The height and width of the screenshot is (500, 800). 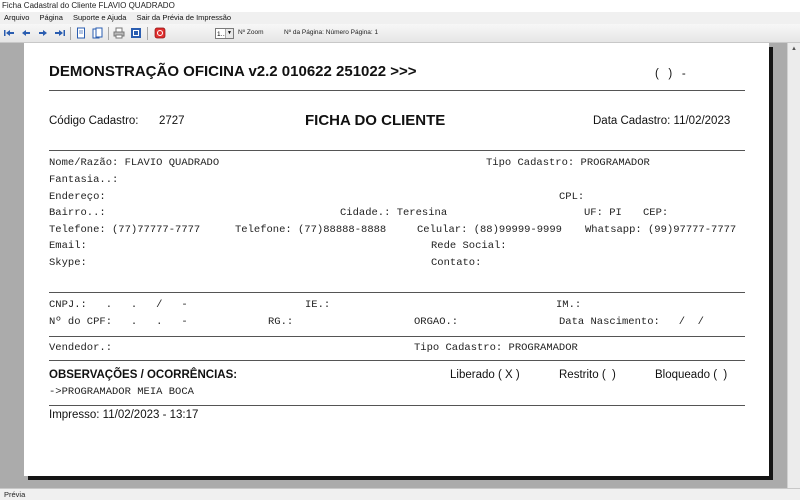 What do you see at coordinates (436, 322) in the screenshot?
I see `orgao: ORGAO.:` at bounding box center [436, 322].